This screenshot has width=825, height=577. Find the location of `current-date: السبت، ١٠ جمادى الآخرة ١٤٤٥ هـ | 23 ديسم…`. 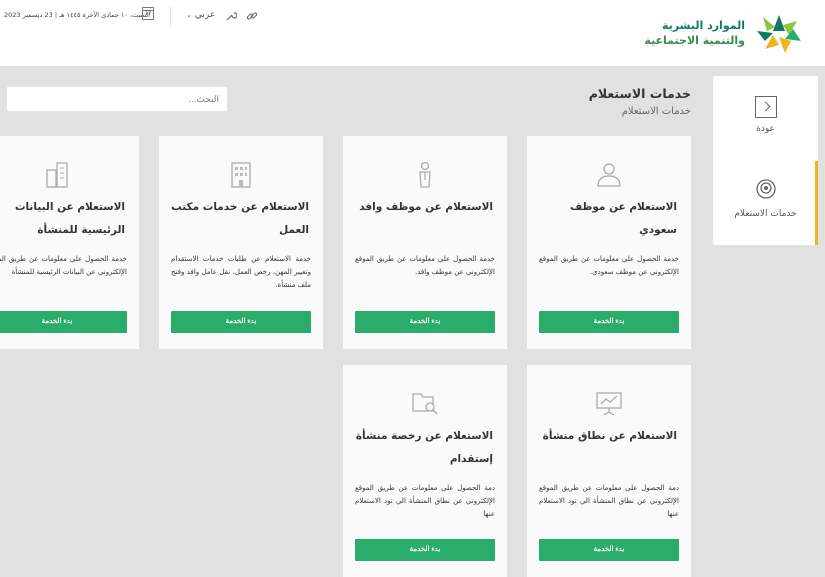

current-date: السبت، ١٠ جمادى الآخرة ١٤٤٥ هـ | 23 ديسم… is located at coordinates (77, 15).